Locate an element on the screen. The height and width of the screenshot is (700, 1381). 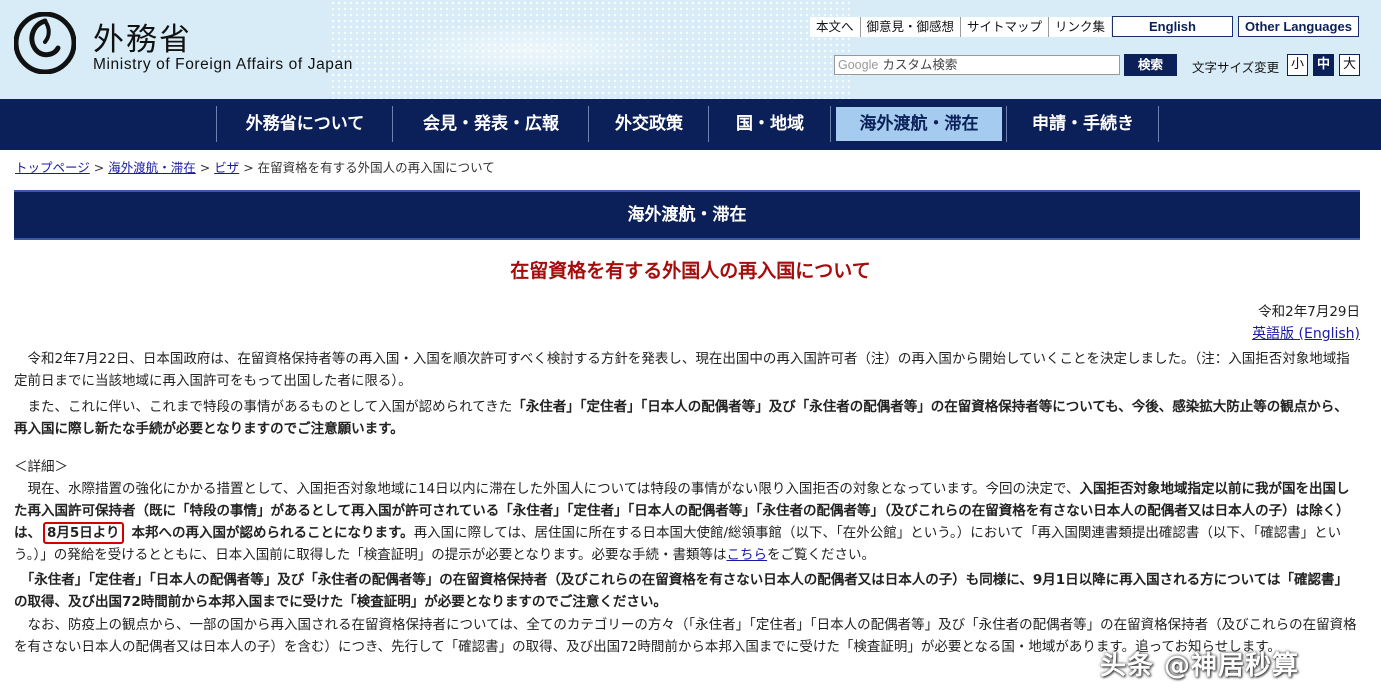
section-banner: 海外渡航・滞在 is located at coordinates (687, 215).